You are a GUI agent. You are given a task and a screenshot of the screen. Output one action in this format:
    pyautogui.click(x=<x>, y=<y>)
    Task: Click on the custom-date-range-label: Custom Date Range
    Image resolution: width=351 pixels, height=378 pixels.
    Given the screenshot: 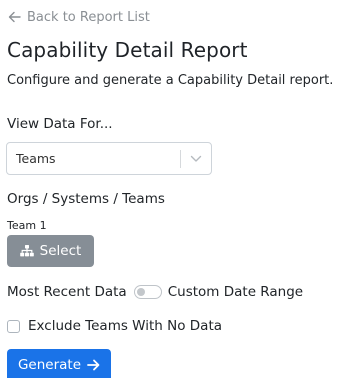 What is the action you would take?
    pyautogui.click(x=235, y=292)
    